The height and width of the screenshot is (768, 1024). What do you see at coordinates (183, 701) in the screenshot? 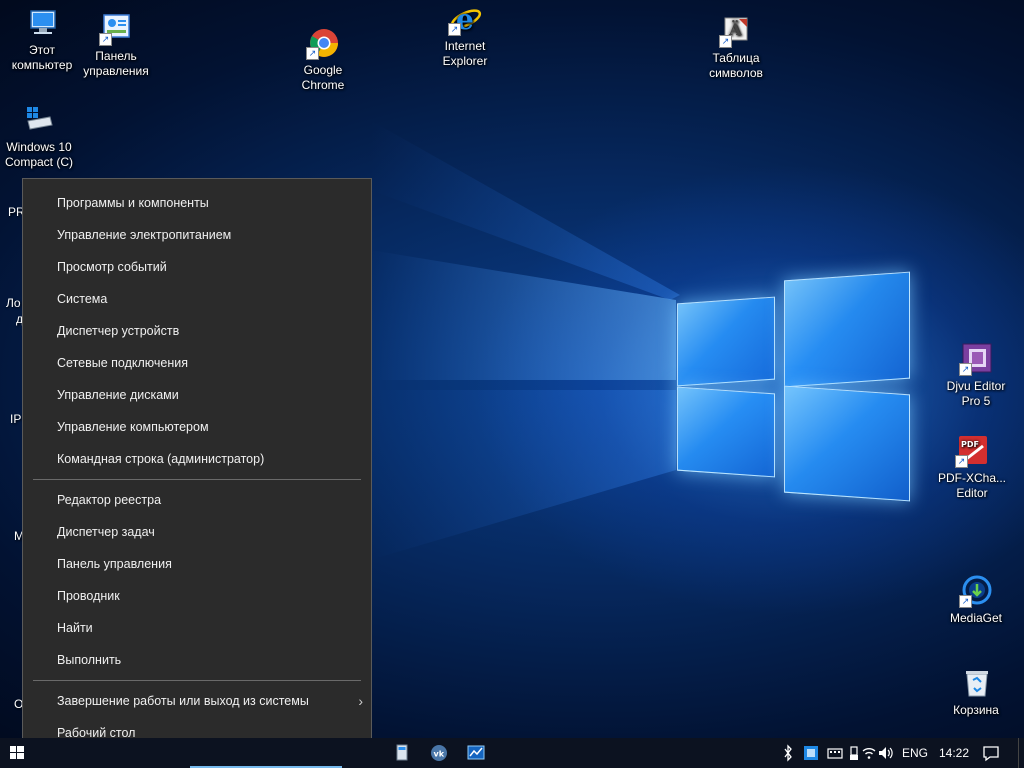
I see `menu-item-label: Завершение работы или выход из системы` at bounding box center [183, 701].